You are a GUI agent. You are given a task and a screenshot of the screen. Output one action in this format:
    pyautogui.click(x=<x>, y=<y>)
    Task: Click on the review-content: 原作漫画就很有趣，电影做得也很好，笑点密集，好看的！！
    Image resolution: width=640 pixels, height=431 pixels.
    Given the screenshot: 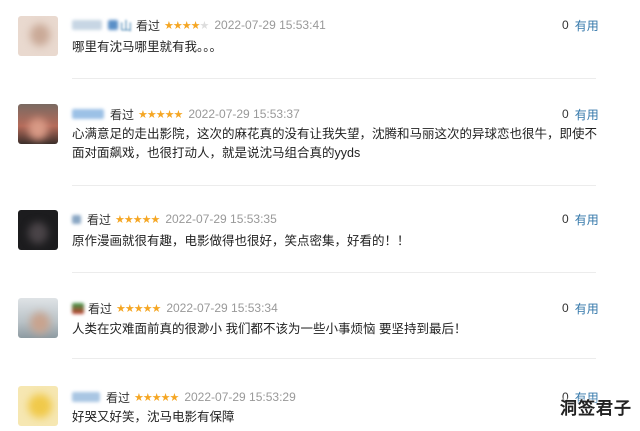 What is the action you would take?
    pyautogui.click(x=241, y=241)
    